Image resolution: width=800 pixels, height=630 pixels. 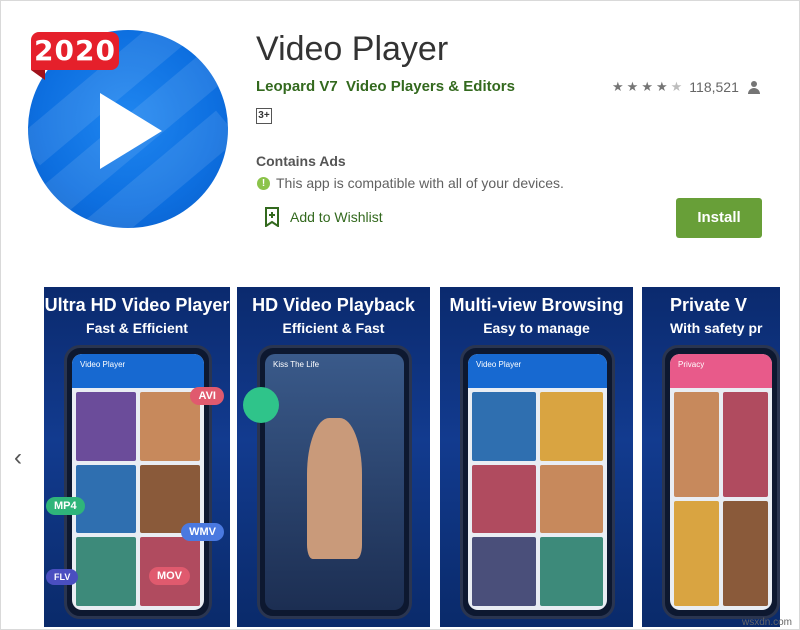 What do you see at coordinates (430, 86) in the screenshot?
I see `category-link: Video Players & Editors` at bounding box center [430, 86].